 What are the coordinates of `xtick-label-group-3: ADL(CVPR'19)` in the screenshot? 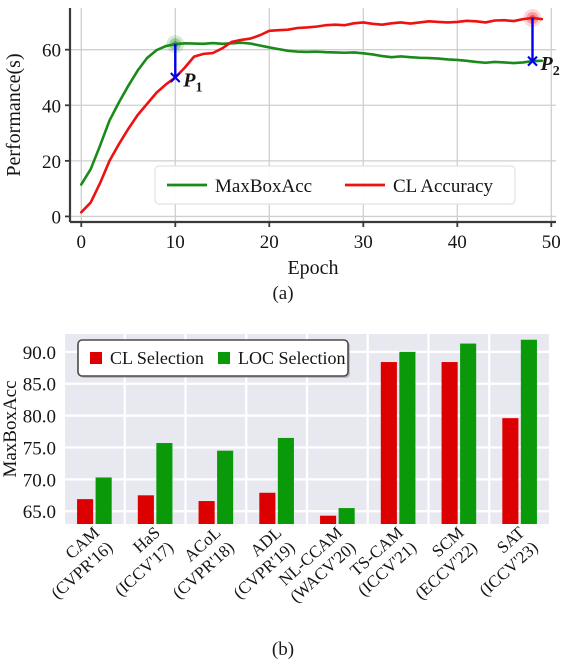 It's located at (264, 563).